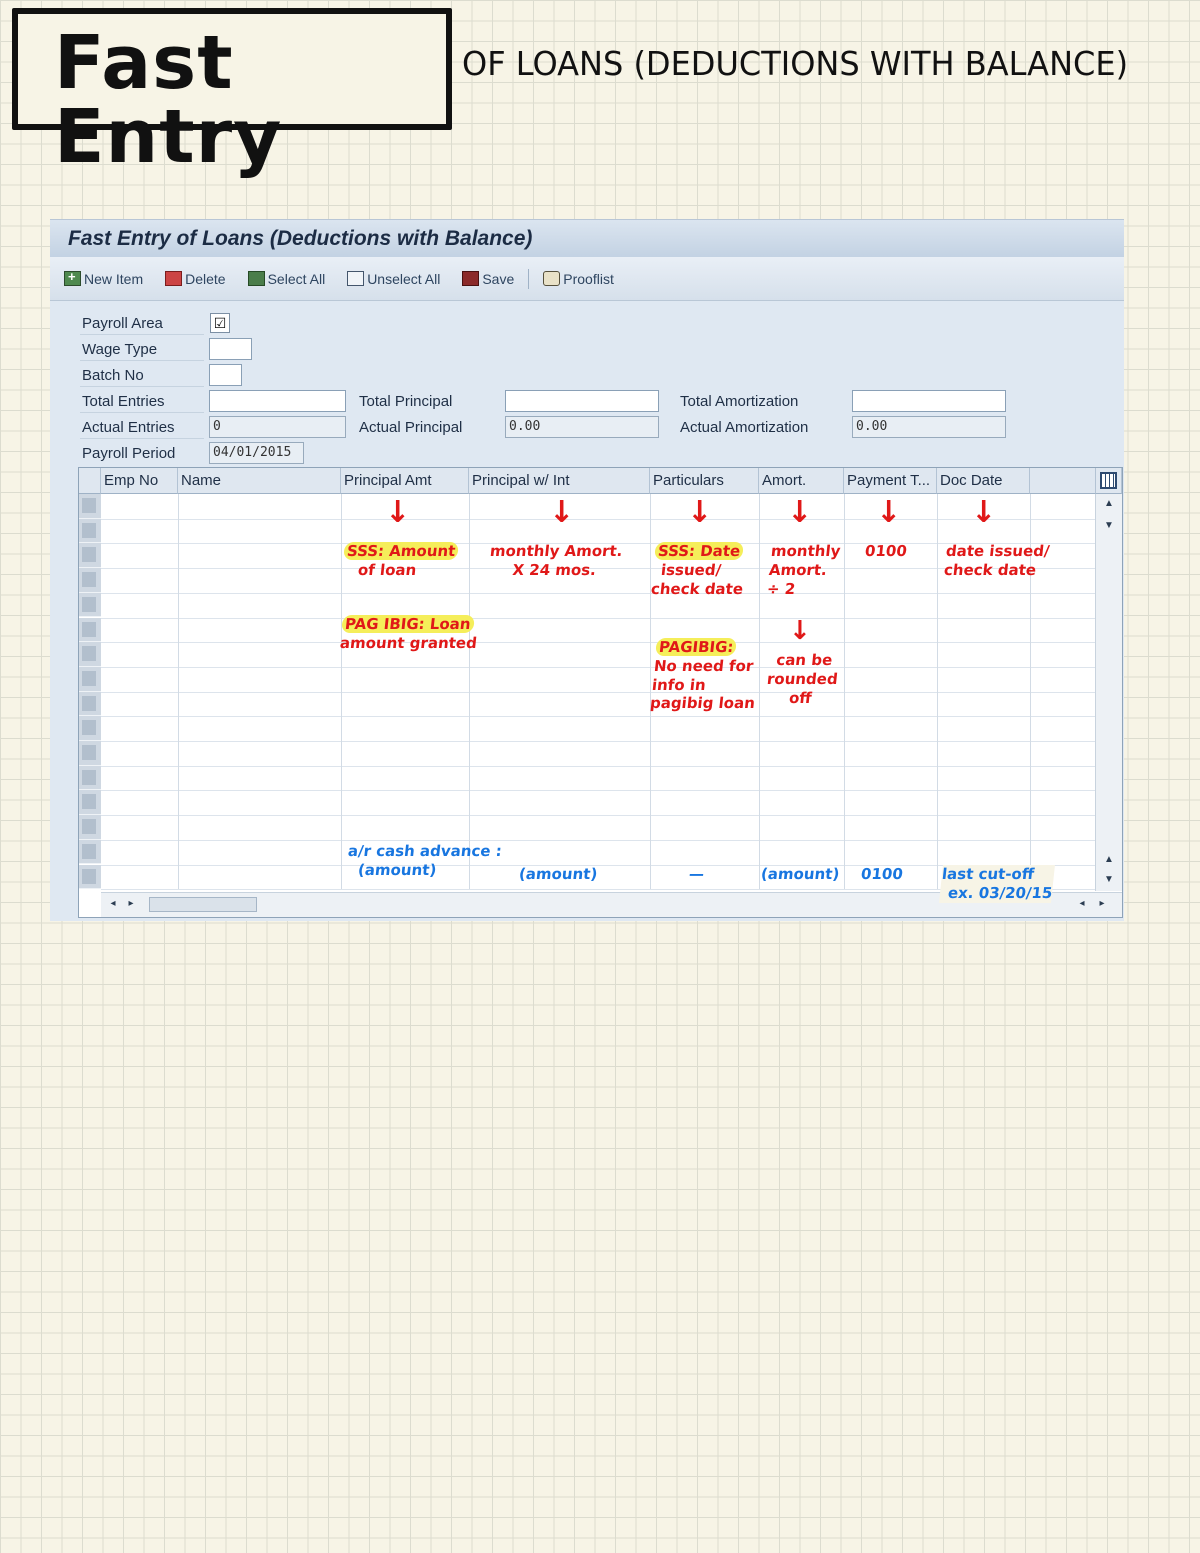 The image size is (1200, 1553). I want to click on note-docdate: date issued/ check date, so click(996, 561).